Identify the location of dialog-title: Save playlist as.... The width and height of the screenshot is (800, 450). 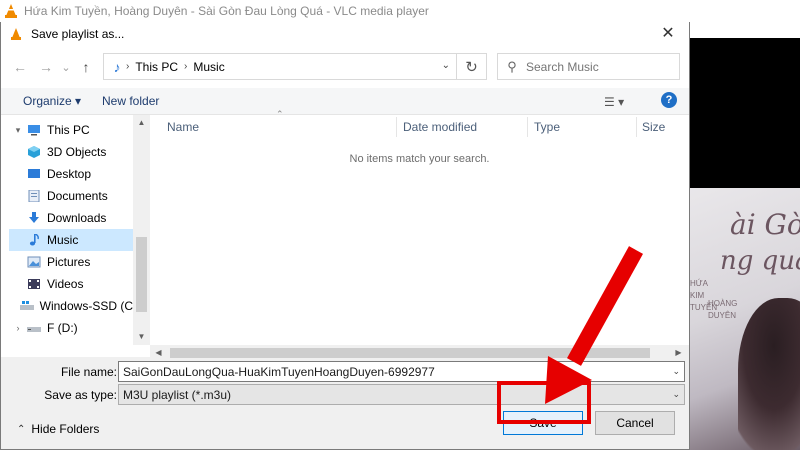
(78, 34).